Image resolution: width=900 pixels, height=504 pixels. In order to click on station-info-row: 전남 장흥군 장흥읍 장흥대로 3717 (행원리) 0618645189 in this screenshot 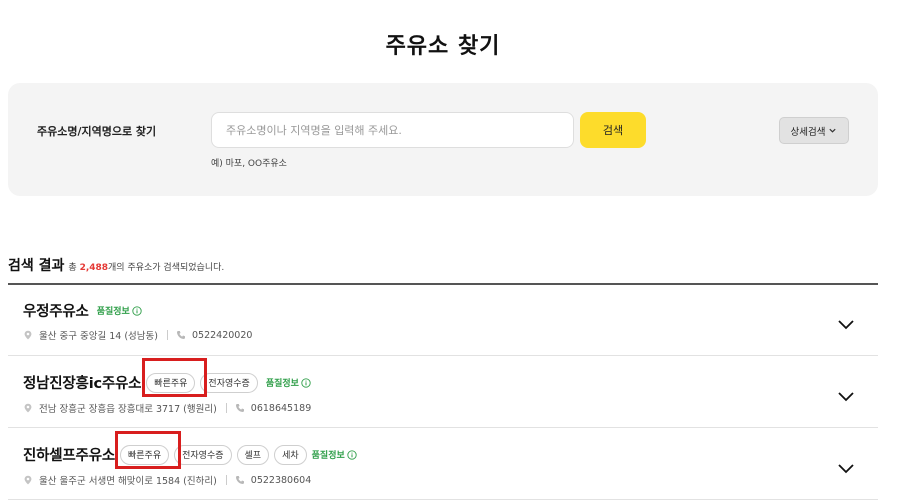, I will do `click(167, 408)`.